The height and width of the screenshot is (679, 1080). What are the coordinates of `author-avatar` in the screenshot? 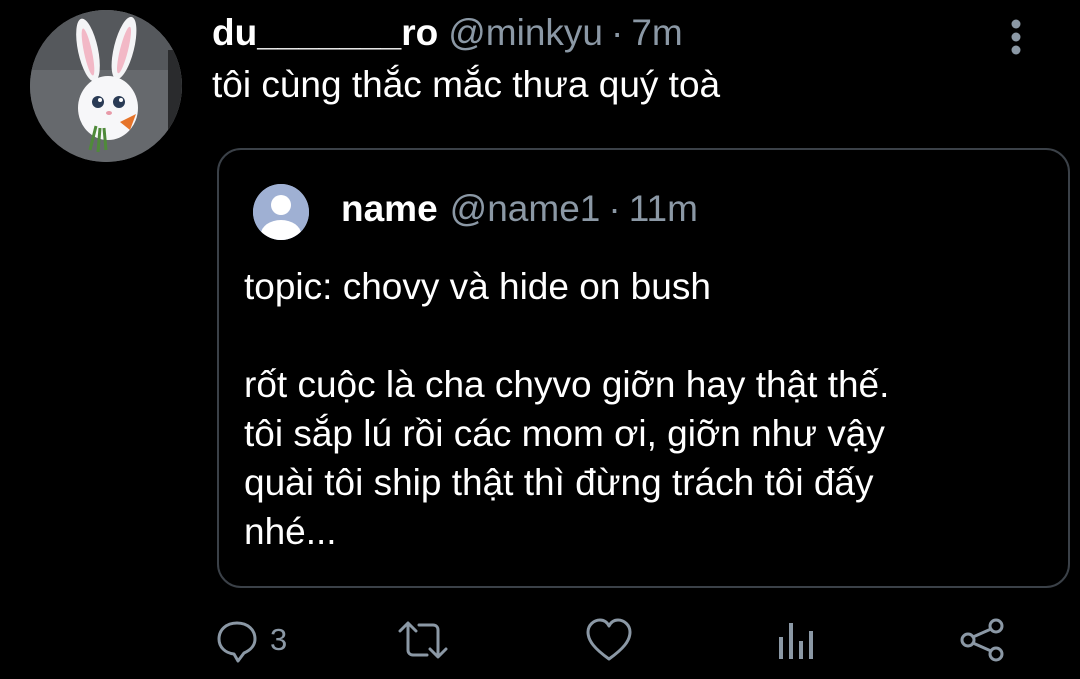 It's located at (106, 86).